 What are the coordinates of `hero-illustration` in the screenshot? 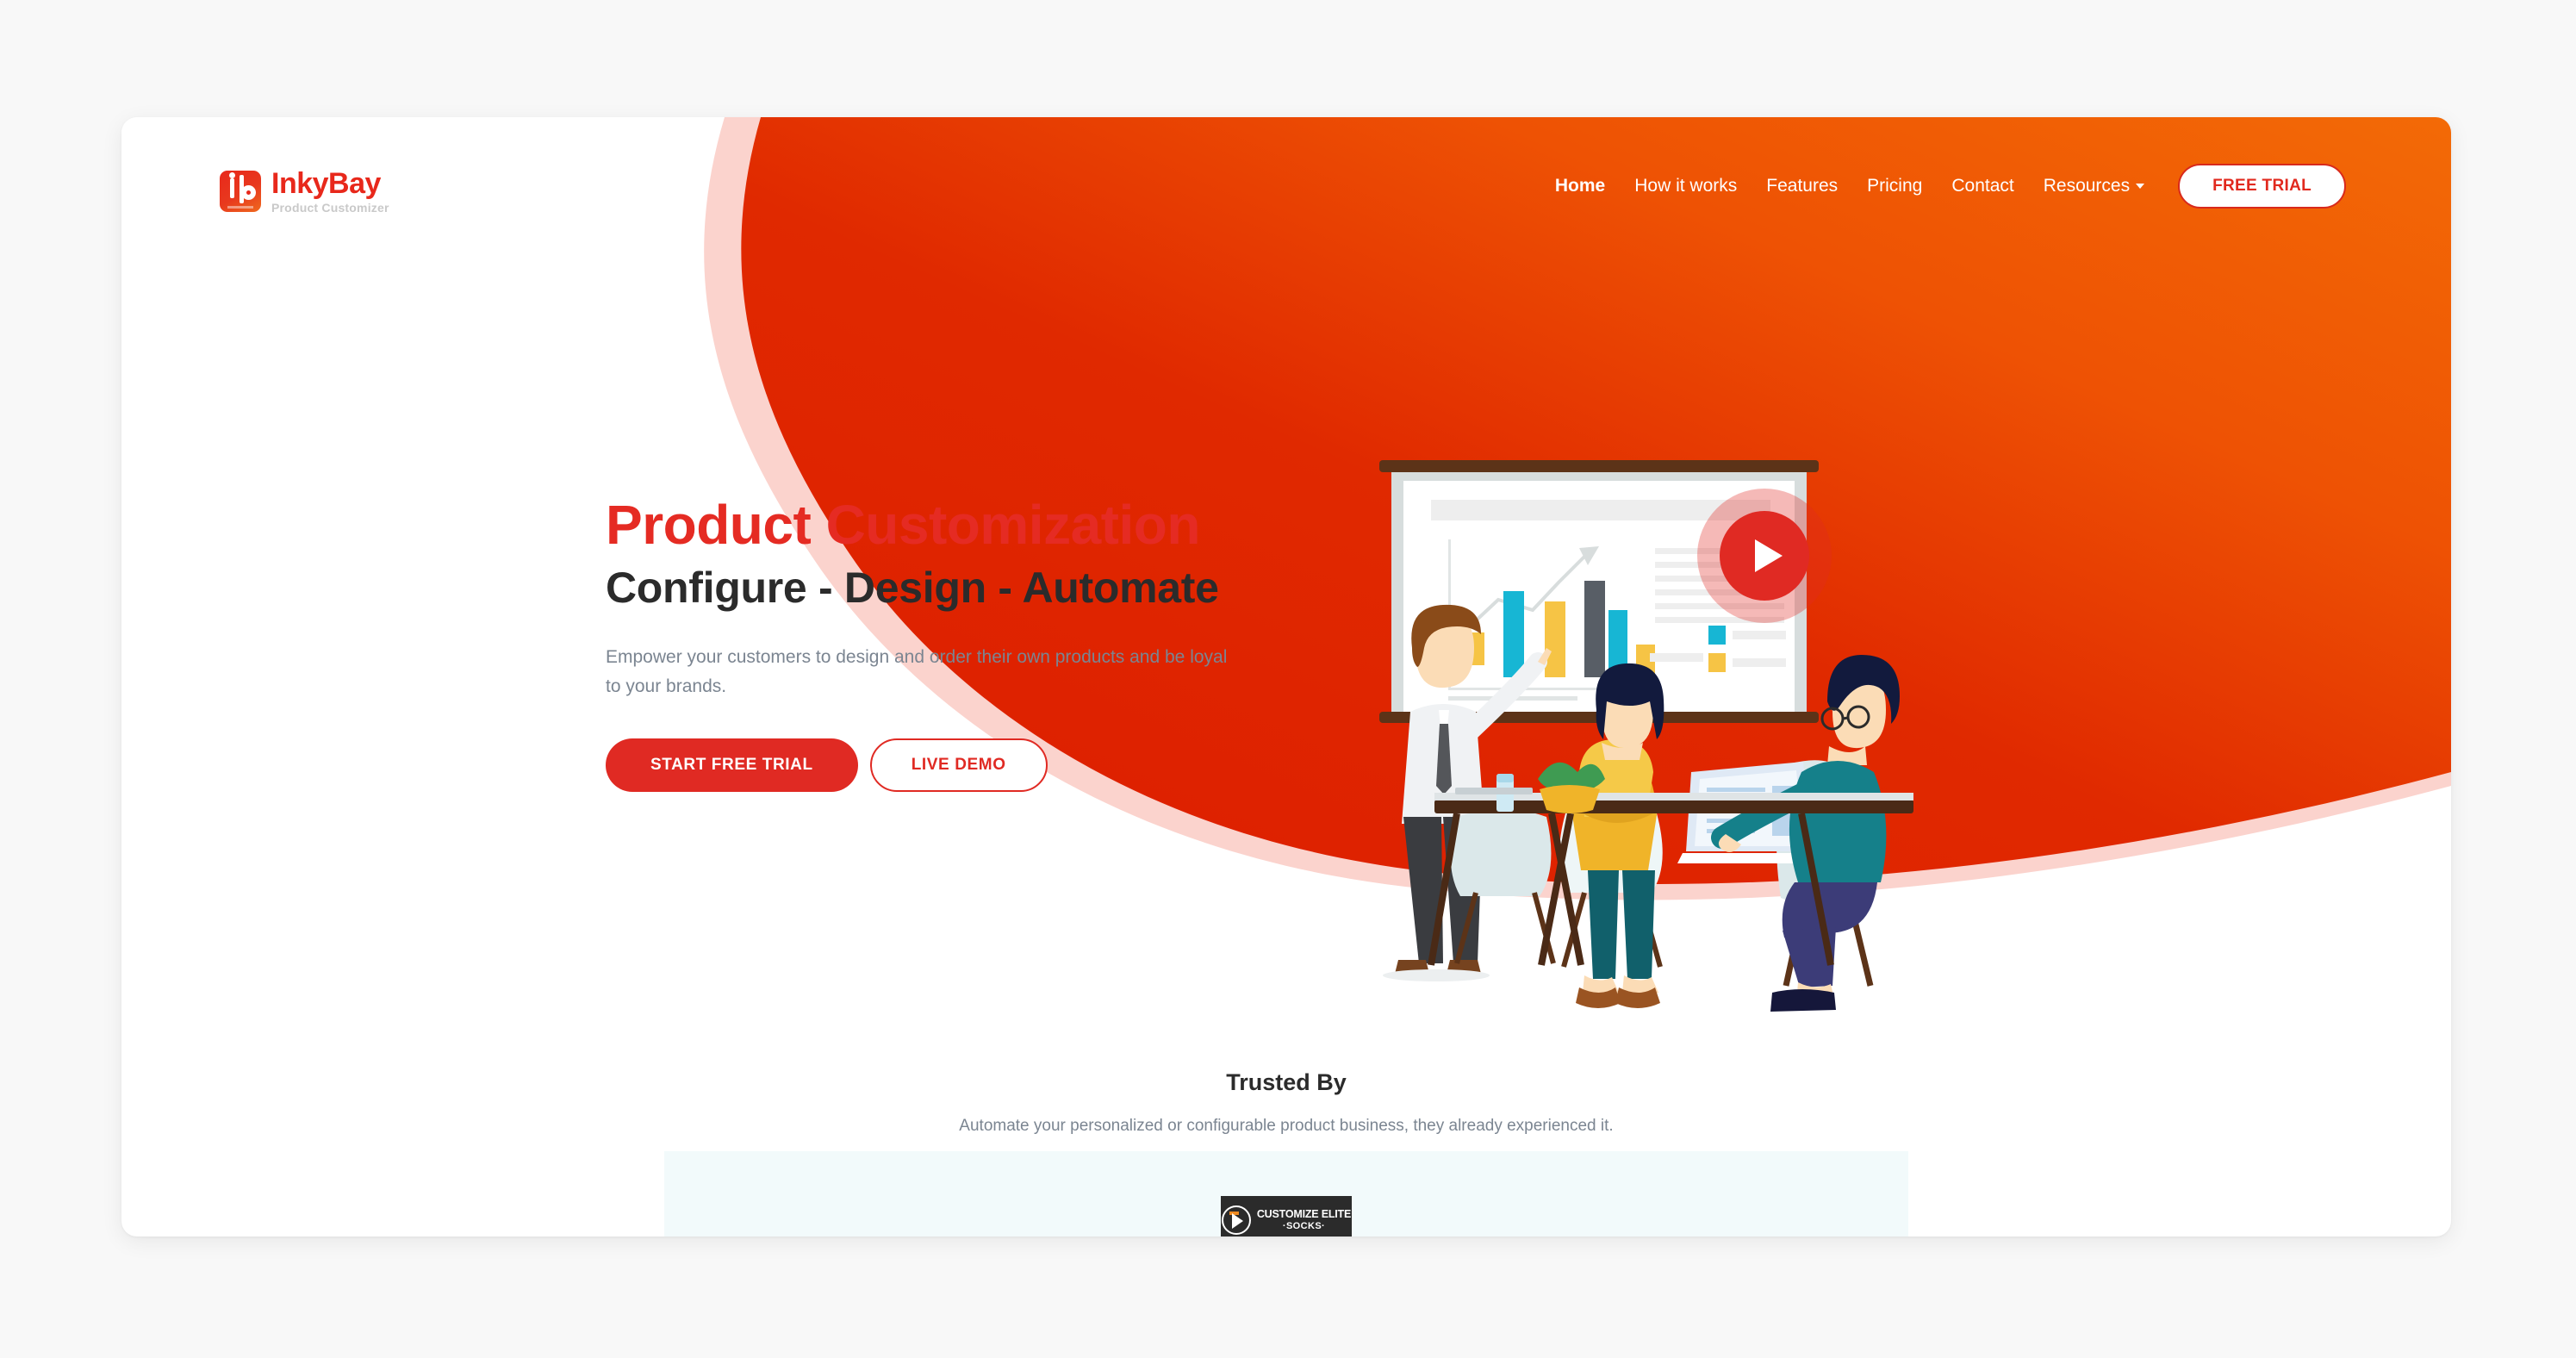 It's located at (1694, 729).